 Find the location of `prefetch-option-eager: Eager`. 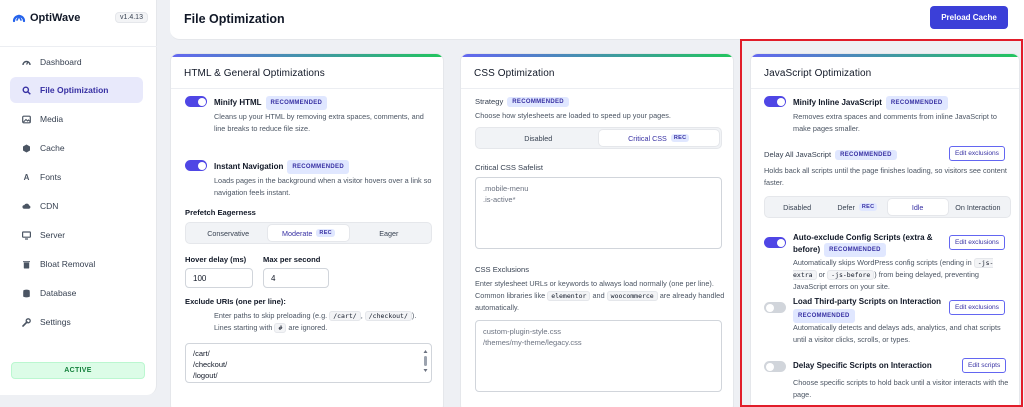

prefetch-option-eager: Eager is located at coordinates (389, 233).